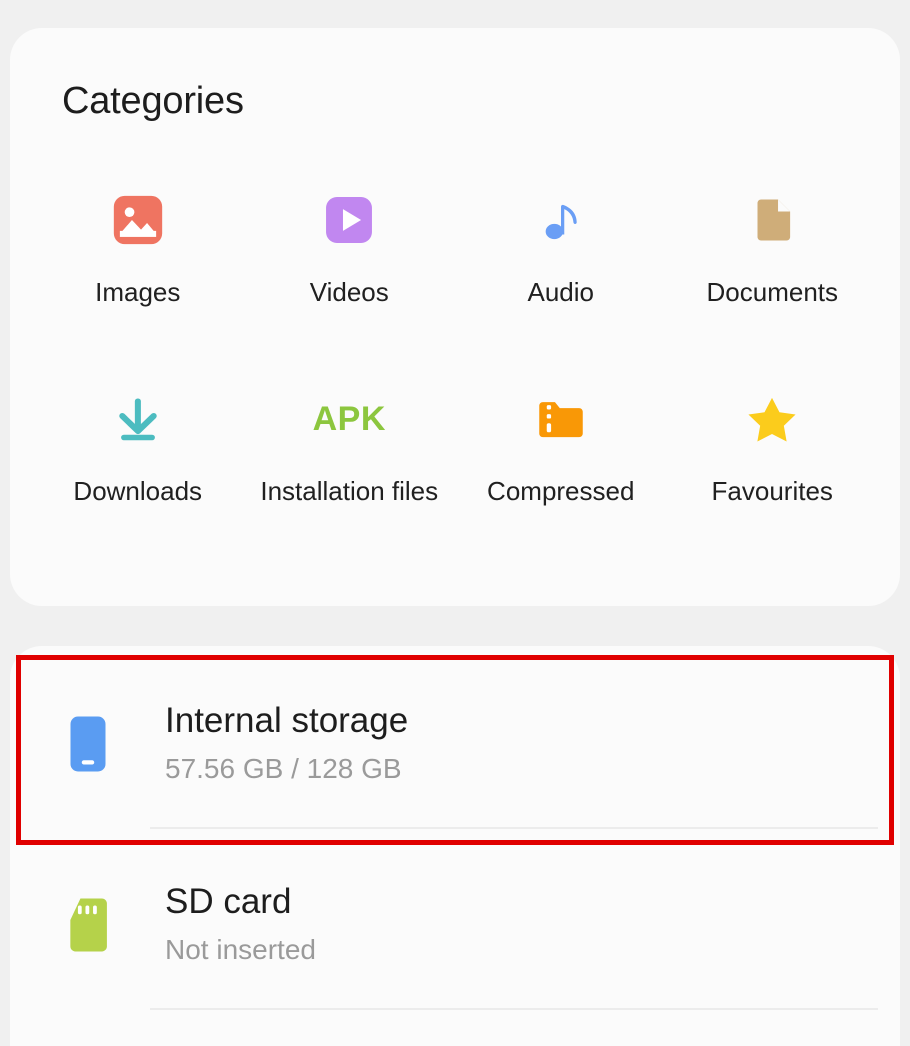  What do you see at coordinates (153, 101) in the screenshot?
I see `page-title: Categories` at bounding box center [153, 101].